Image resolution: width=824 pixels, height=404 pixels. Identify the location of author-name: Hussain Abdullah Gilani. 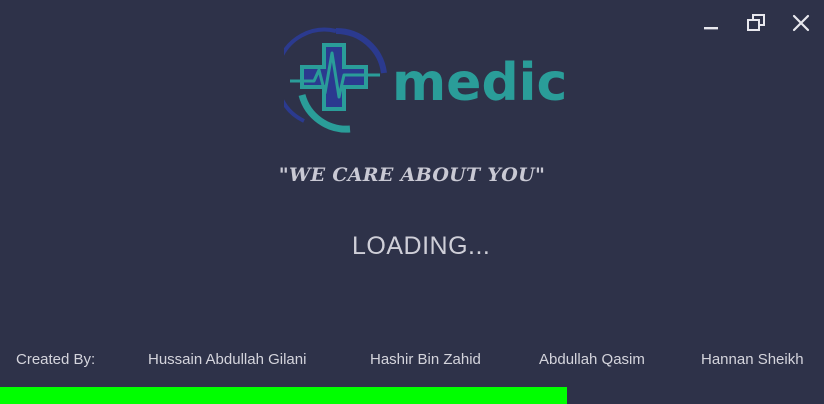
(227, 359).